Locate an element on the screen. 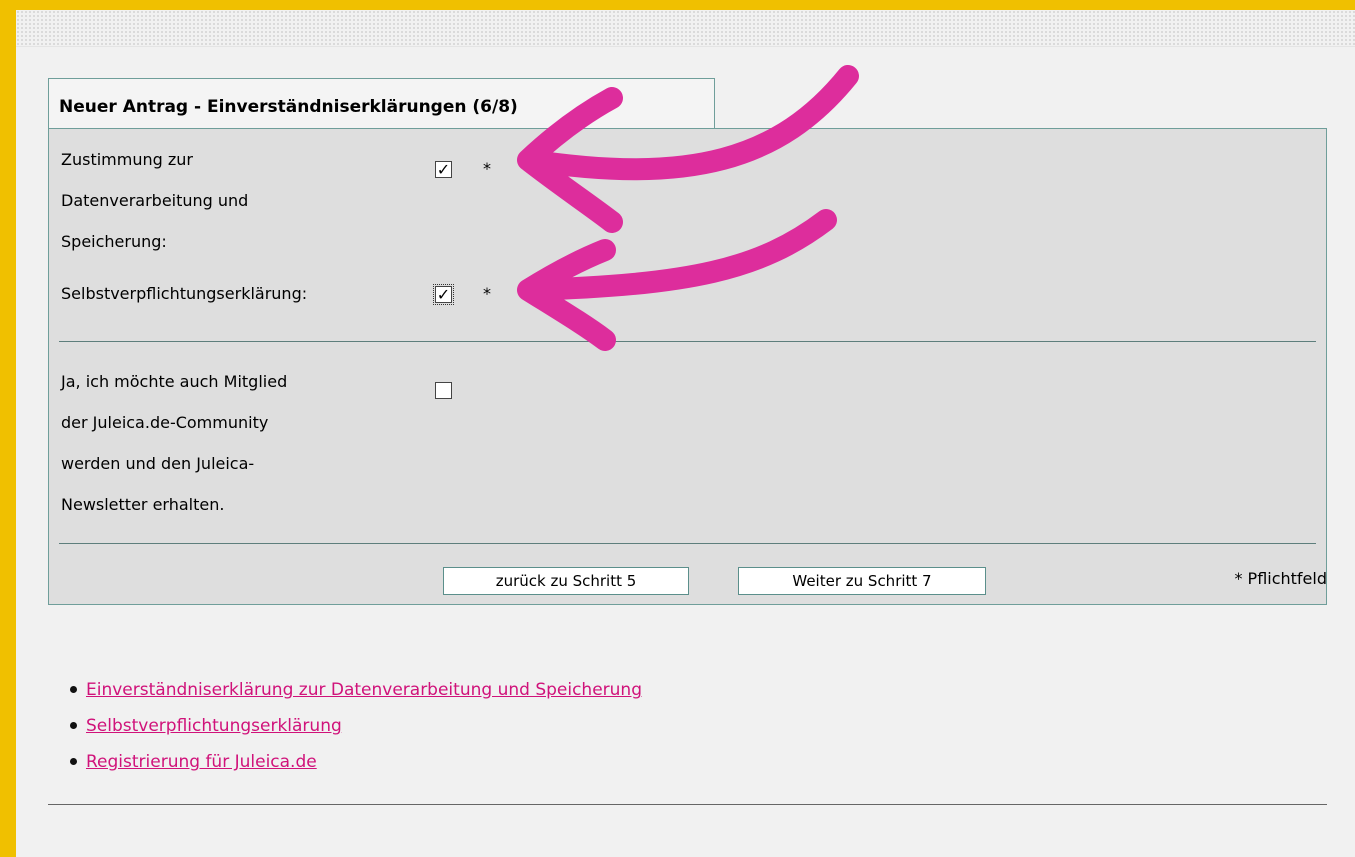 Image resolution: width=1355 pixels, height=857 pixels. self-commitment-checkbox: ✓ is located at coordinates (443, 294).